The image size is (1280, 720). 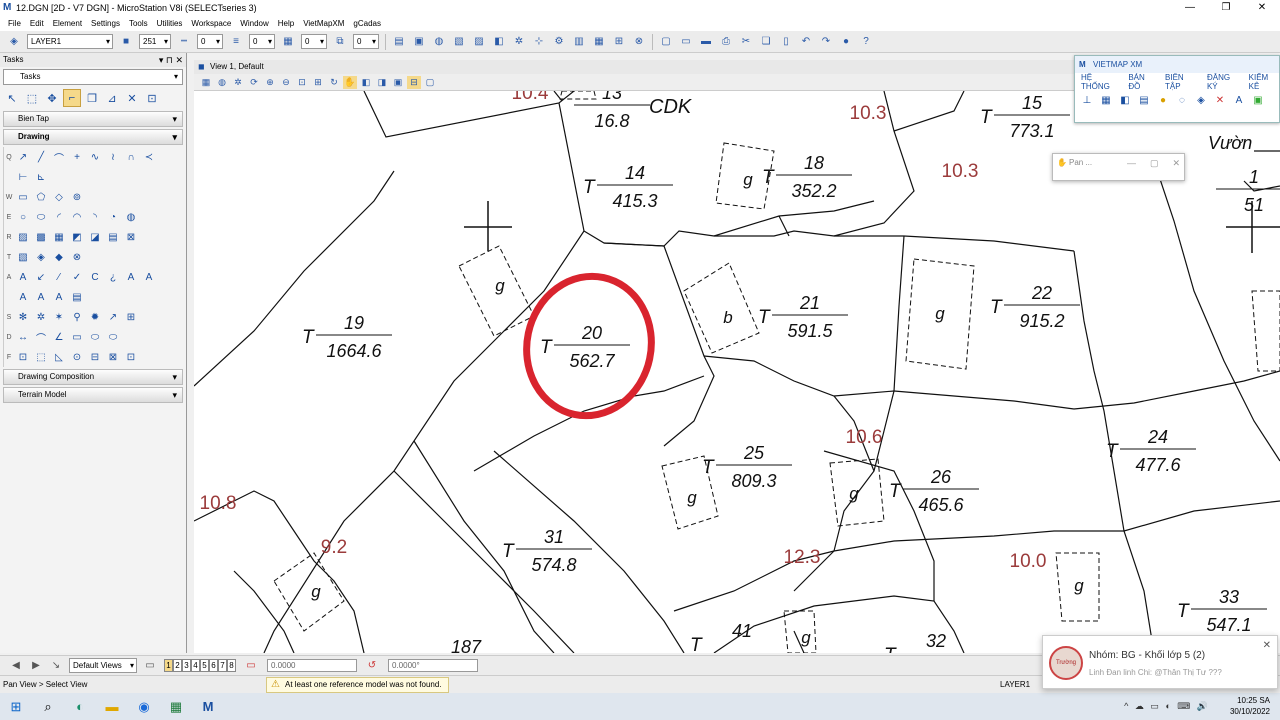 What do you see at coordinates (41, 217) in the screenshot?
I see `ellipse-icon: ⬭` at bounding box center [41, 217].